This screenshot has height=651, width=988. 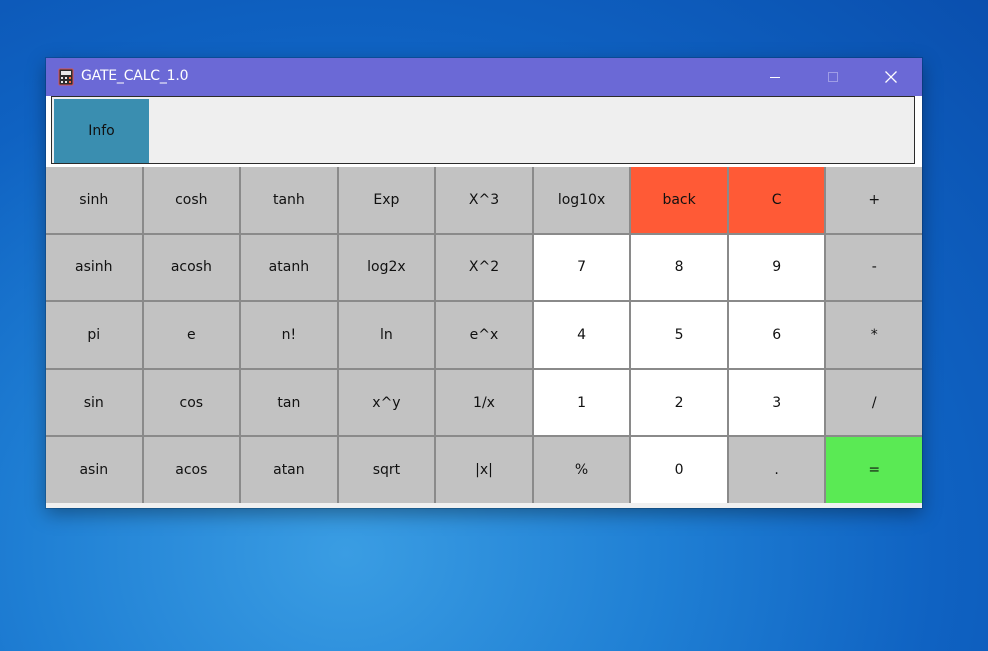 I want to click on key-square-button: X^2, so click(x=484, y=267).